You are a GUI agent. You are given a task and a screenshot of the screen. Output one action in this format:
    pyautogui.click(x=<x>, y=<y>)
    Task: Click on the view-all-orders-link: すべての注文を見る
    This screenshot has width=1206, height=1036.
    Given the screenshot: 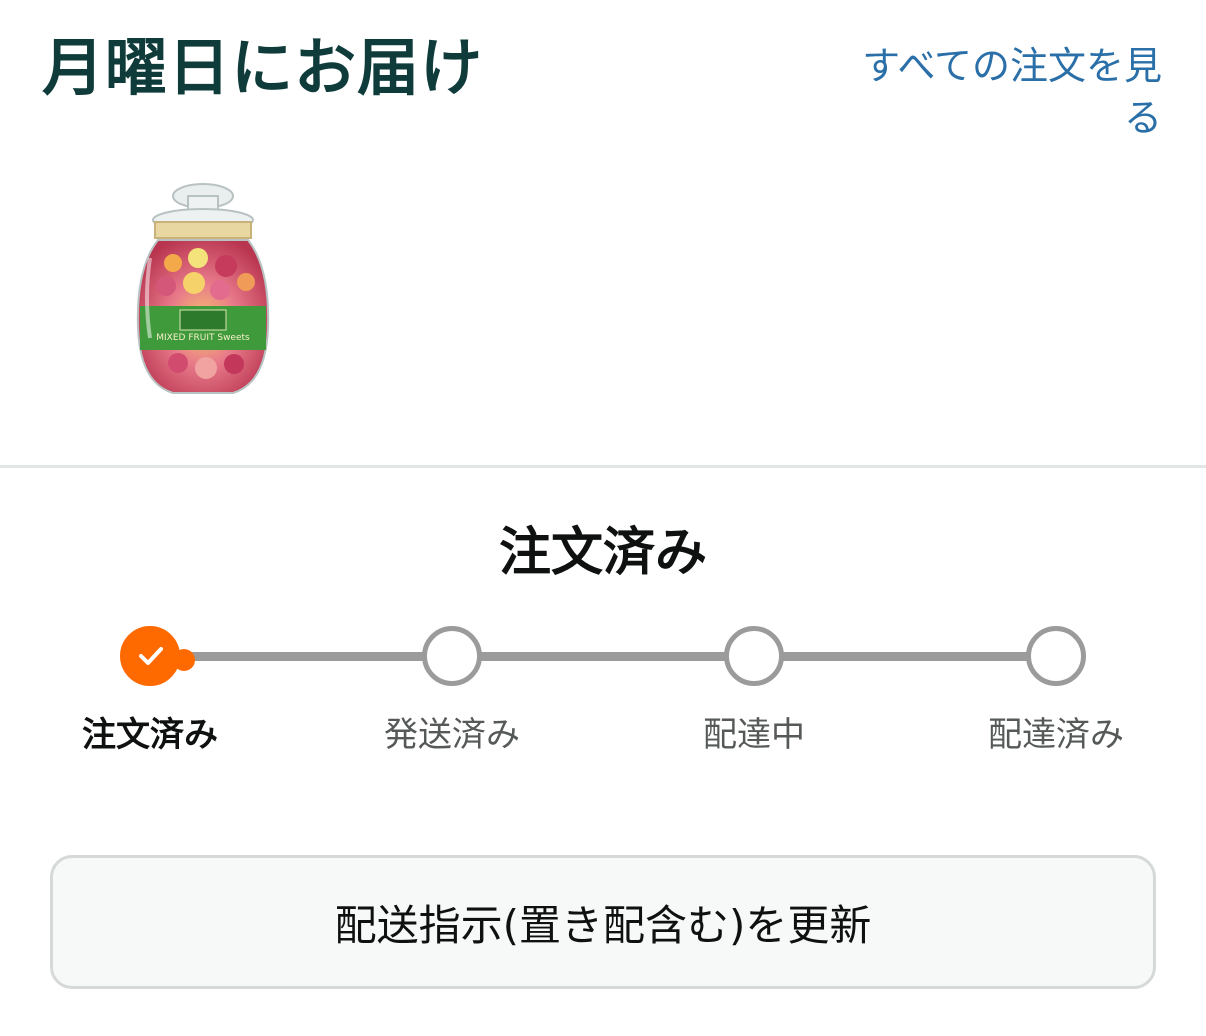 What is the action you would take?
    pyautogui.click(x=997, y=92)
    